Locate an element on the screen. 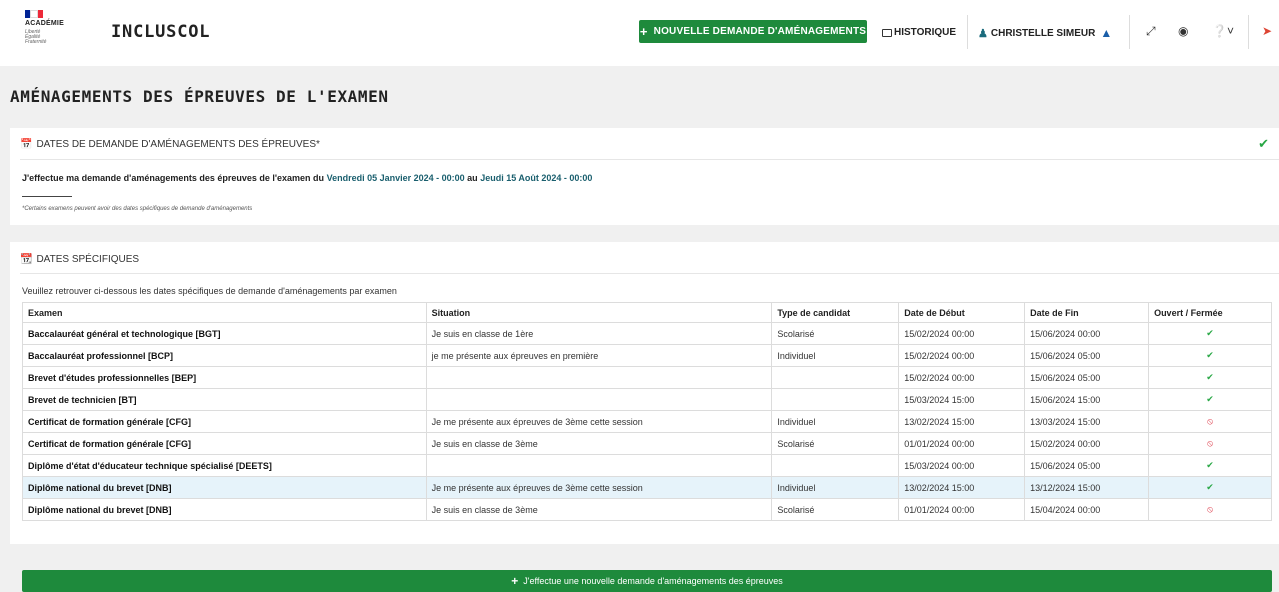 The height and width of the screenshot is (592, 1279). academie-logo: ACADÉMIE Liberté Égalité Fraternité is located at coordinates (55, 35).